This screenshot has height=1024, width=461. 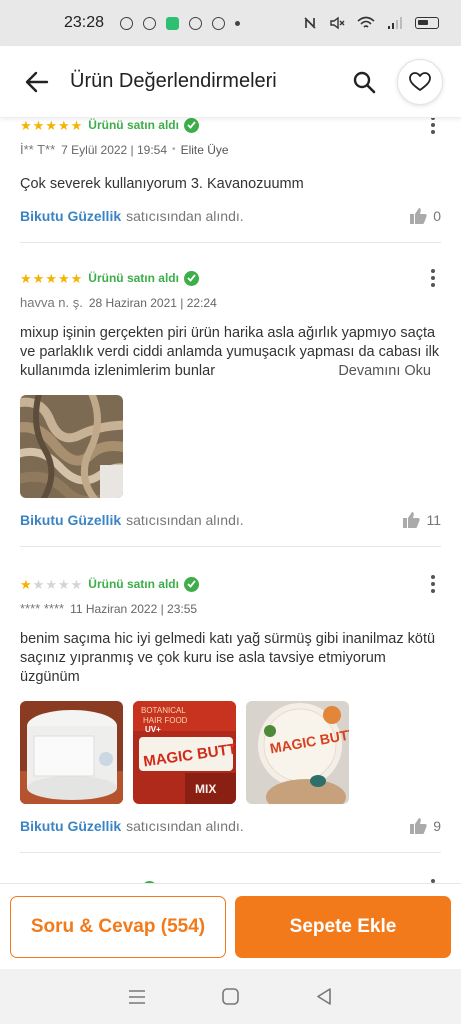 I want to click on add-to-cart-button: Sepete Ekle, so click(x=343, y=926).